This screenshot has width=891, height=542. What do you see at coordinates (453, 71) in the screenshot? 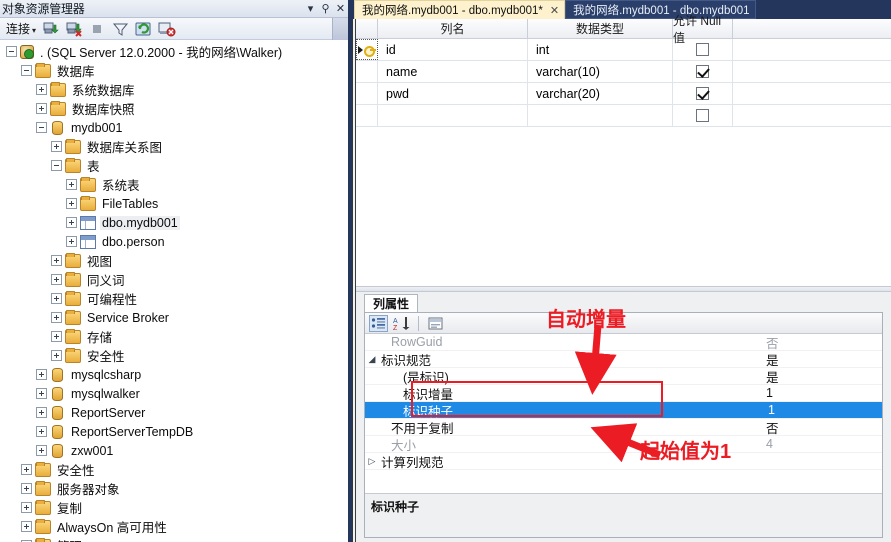
I see `column-name-cell: name` at bounding box center [453, 71].